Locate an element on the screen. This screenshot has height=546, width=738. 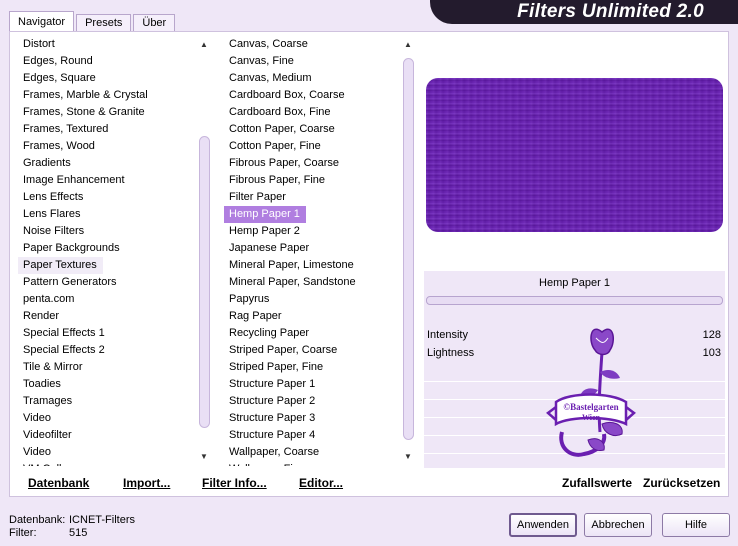
tab-presets: Presets is located at coordinates (104, 23).